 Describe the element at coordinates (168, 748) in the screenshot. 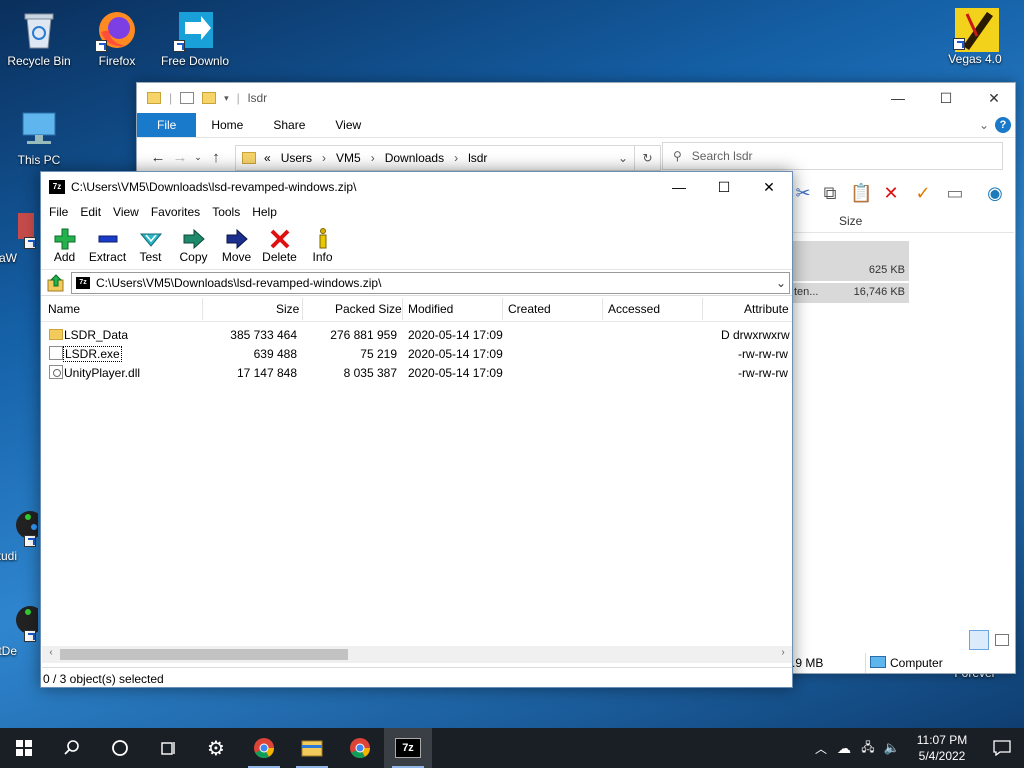

I see `task-view-button` at that location.